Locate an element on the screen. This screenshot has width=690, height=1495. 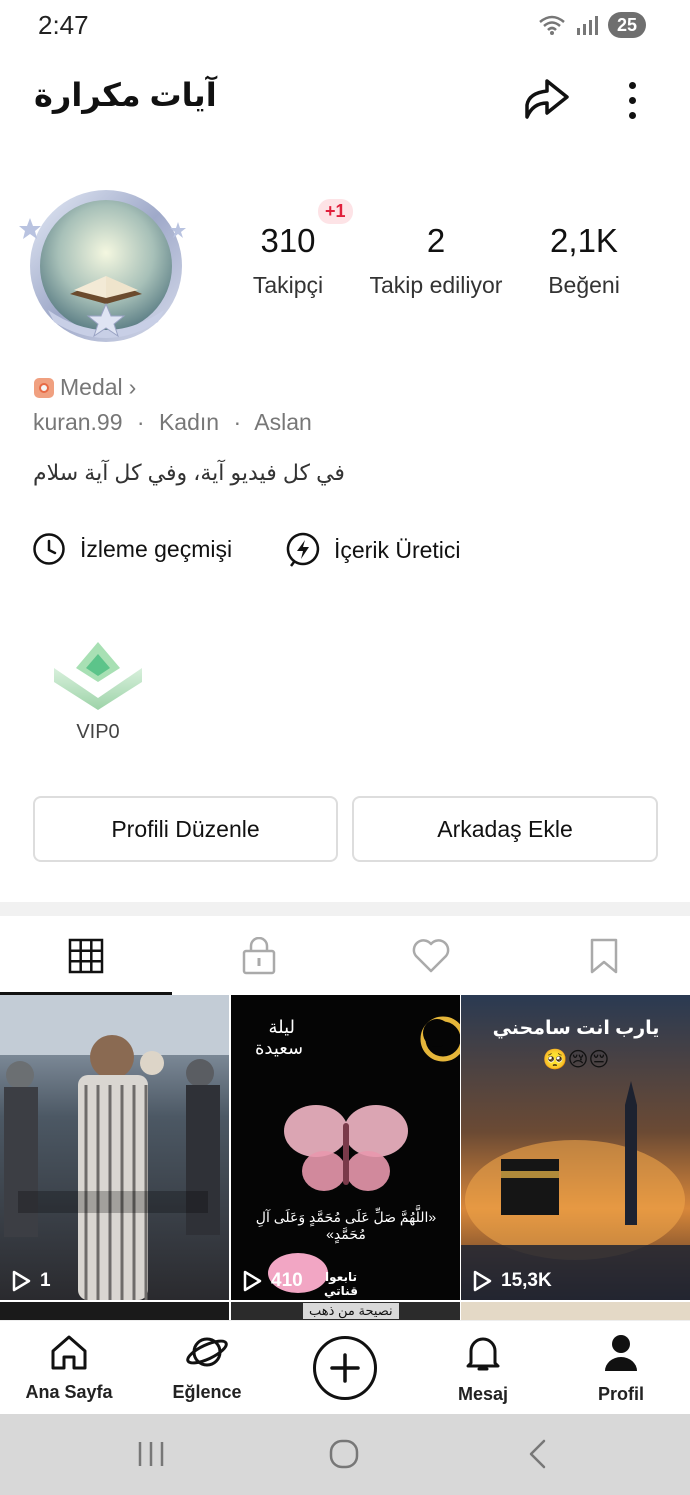
followers-stat: 310 Takipçi is located at coordinates (288, 260).